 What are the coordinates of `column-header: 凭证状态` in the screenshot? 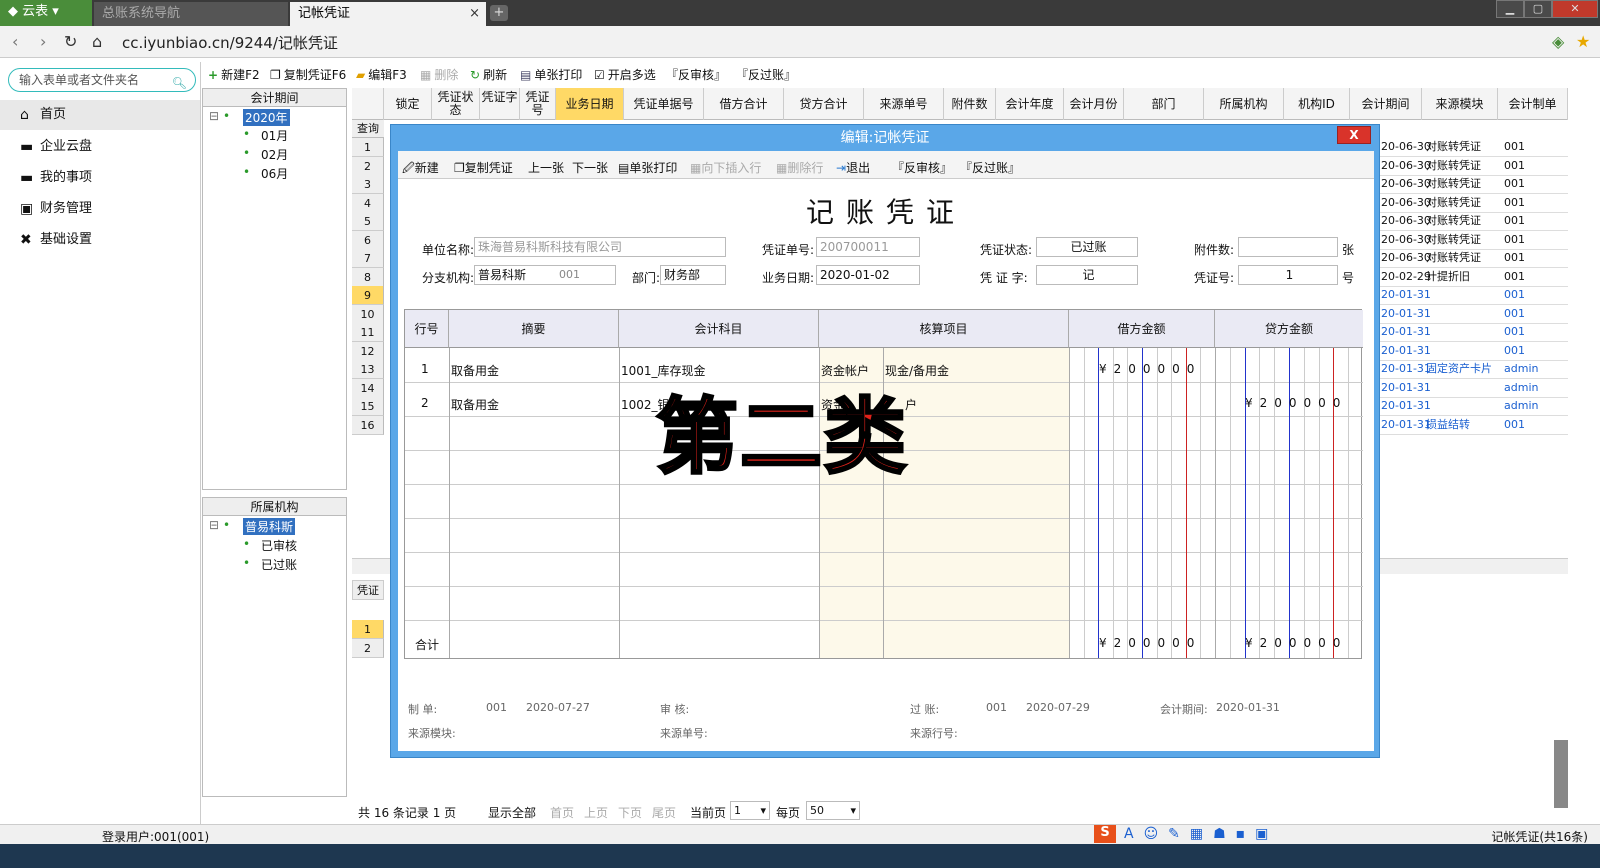 It's located at (456, 104).